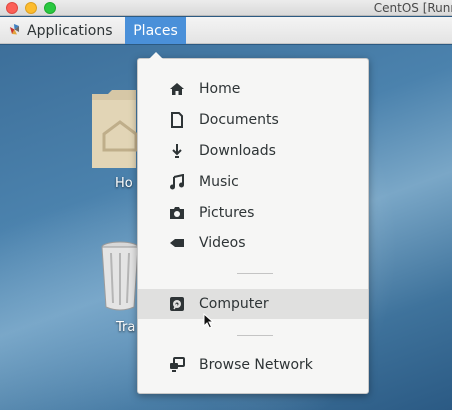 Image resolution: width=452 pixels, height=410 pixels. Describe the element at coordinates (177, 304) in the screenshot. I see `drive-icon` at that location.